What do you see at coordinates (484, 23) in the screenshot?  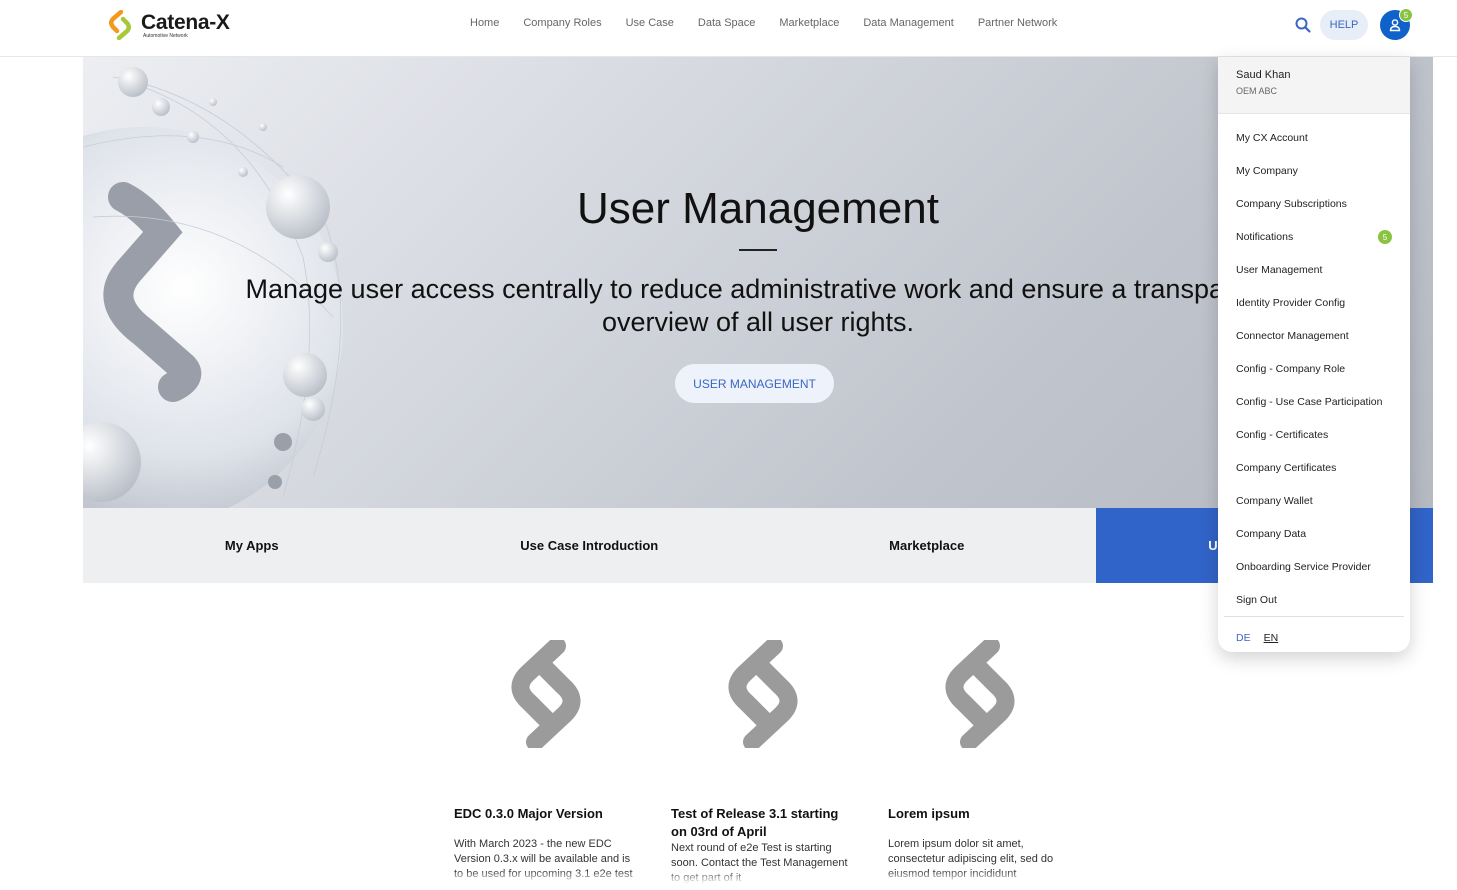 I see `nav-item-home: Home` at bounding box center [484, 23].